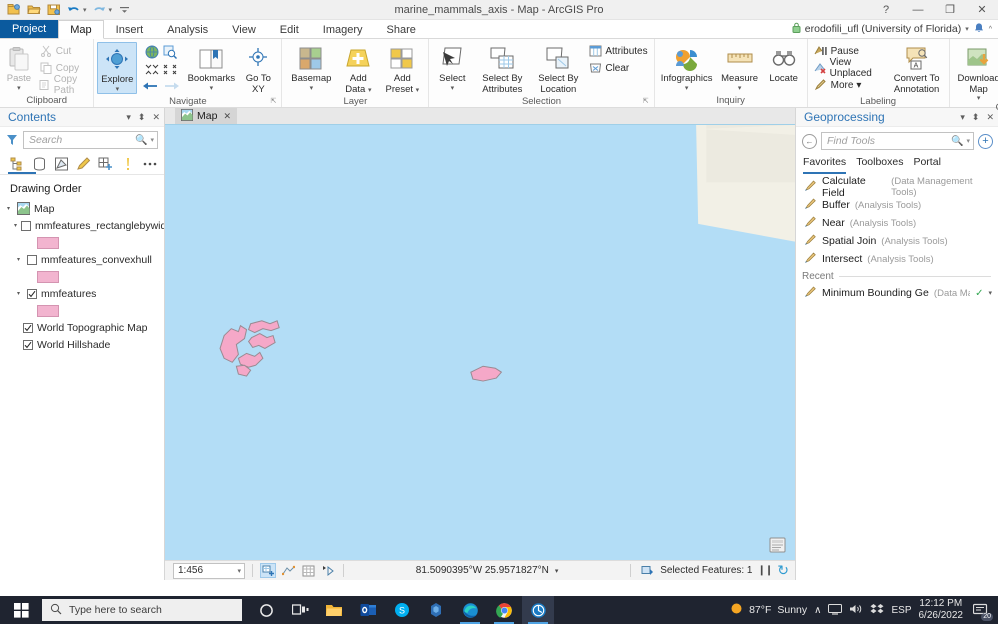 This screenshot has width=998, height=624. What do you see at coordinates (538, 610) in the screenshot?
I see `arcgis-pro-icon` at bounding box center [538, 610].